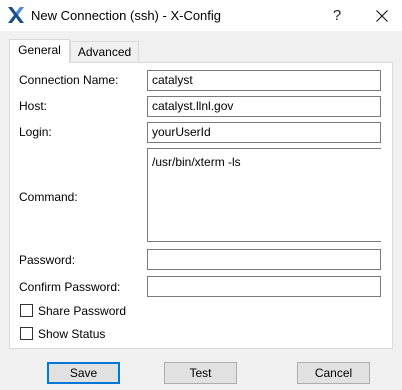  I want to click on host-field: catalyst.llnl.gov, so click(264, 106).